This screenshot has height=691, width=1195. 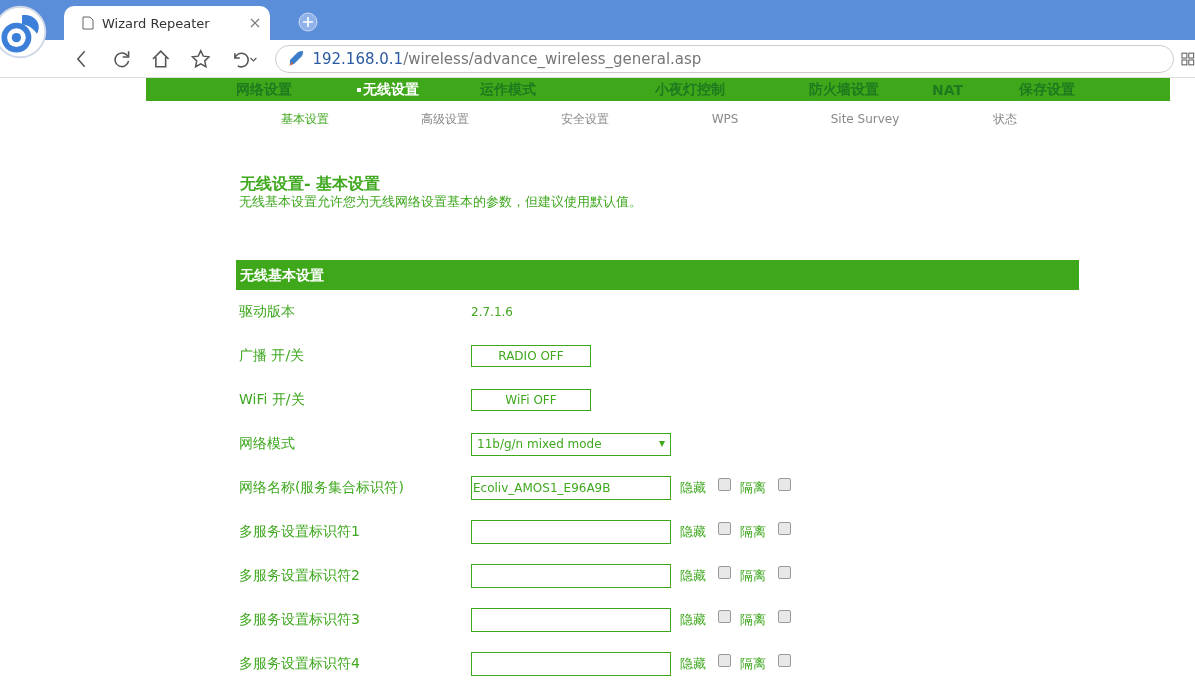 What do you see at coordinates (571, 488) in the screenshot?
I see `ssid-input: Ecoliv_AMOS1_E96A9B` at bounding box center [571, 488].